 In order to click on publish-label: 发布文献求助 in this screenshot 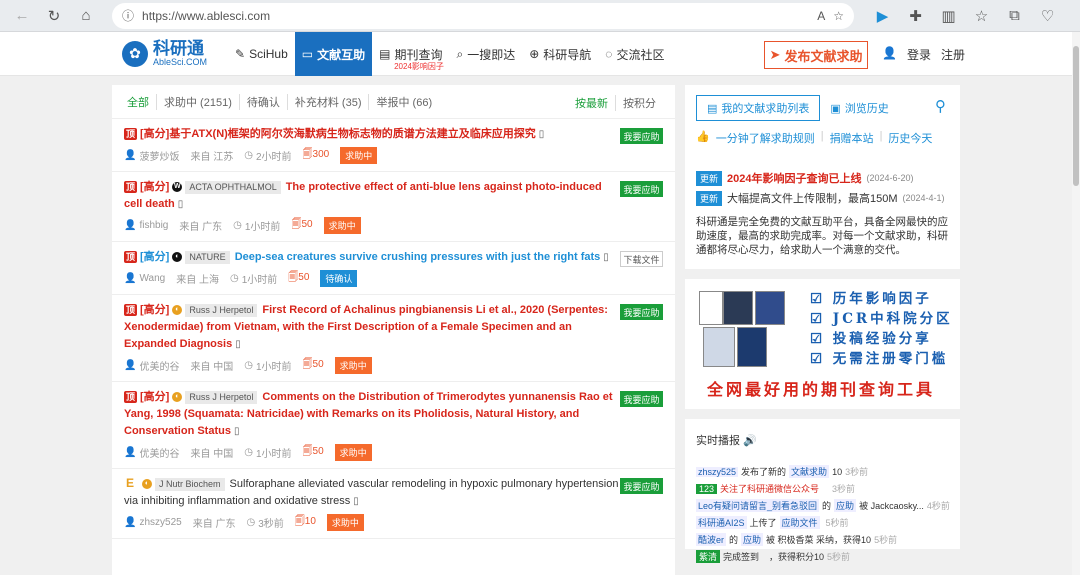, I will do `click(823, 56)`.